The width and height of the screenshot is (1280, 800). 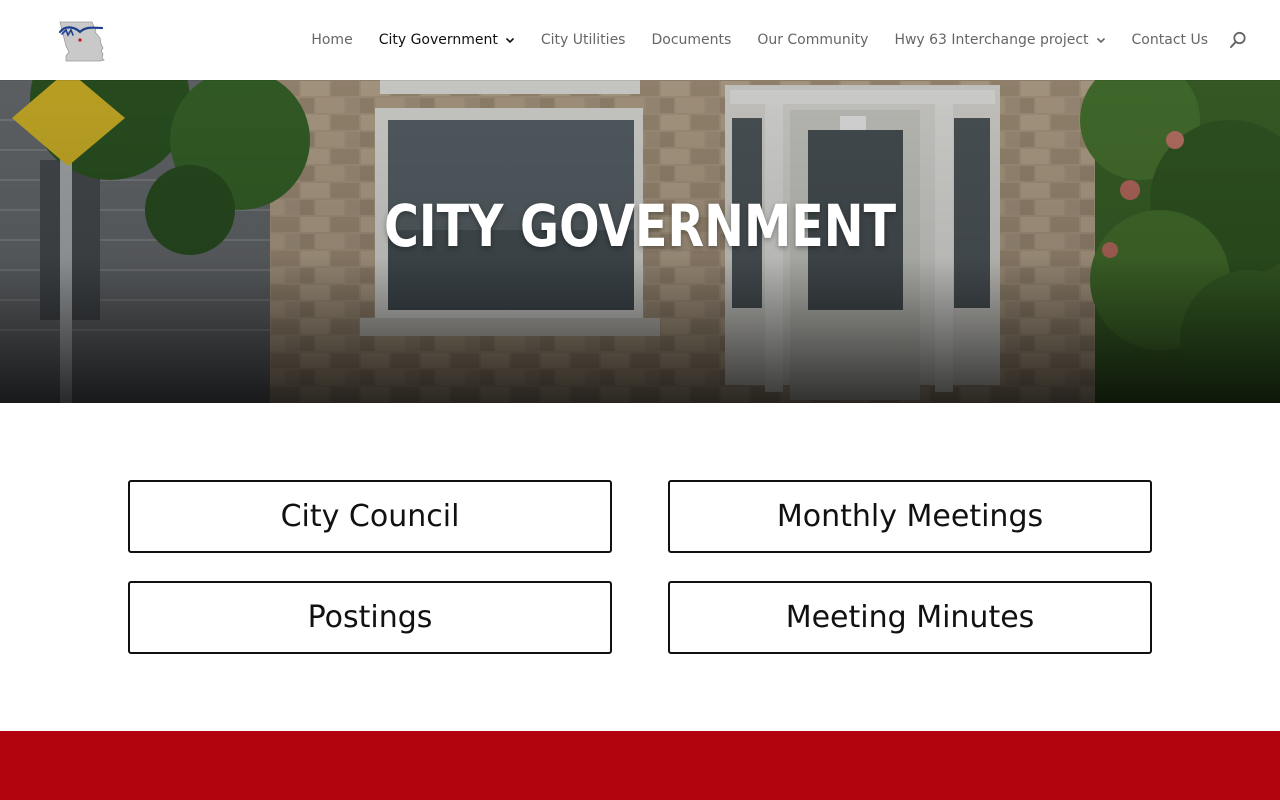 What do you see at coordinates (991, 40) in the screenshot?
I see `nav-item-label: Hwy 63 Interchange project` at bounding box center [991, 40].